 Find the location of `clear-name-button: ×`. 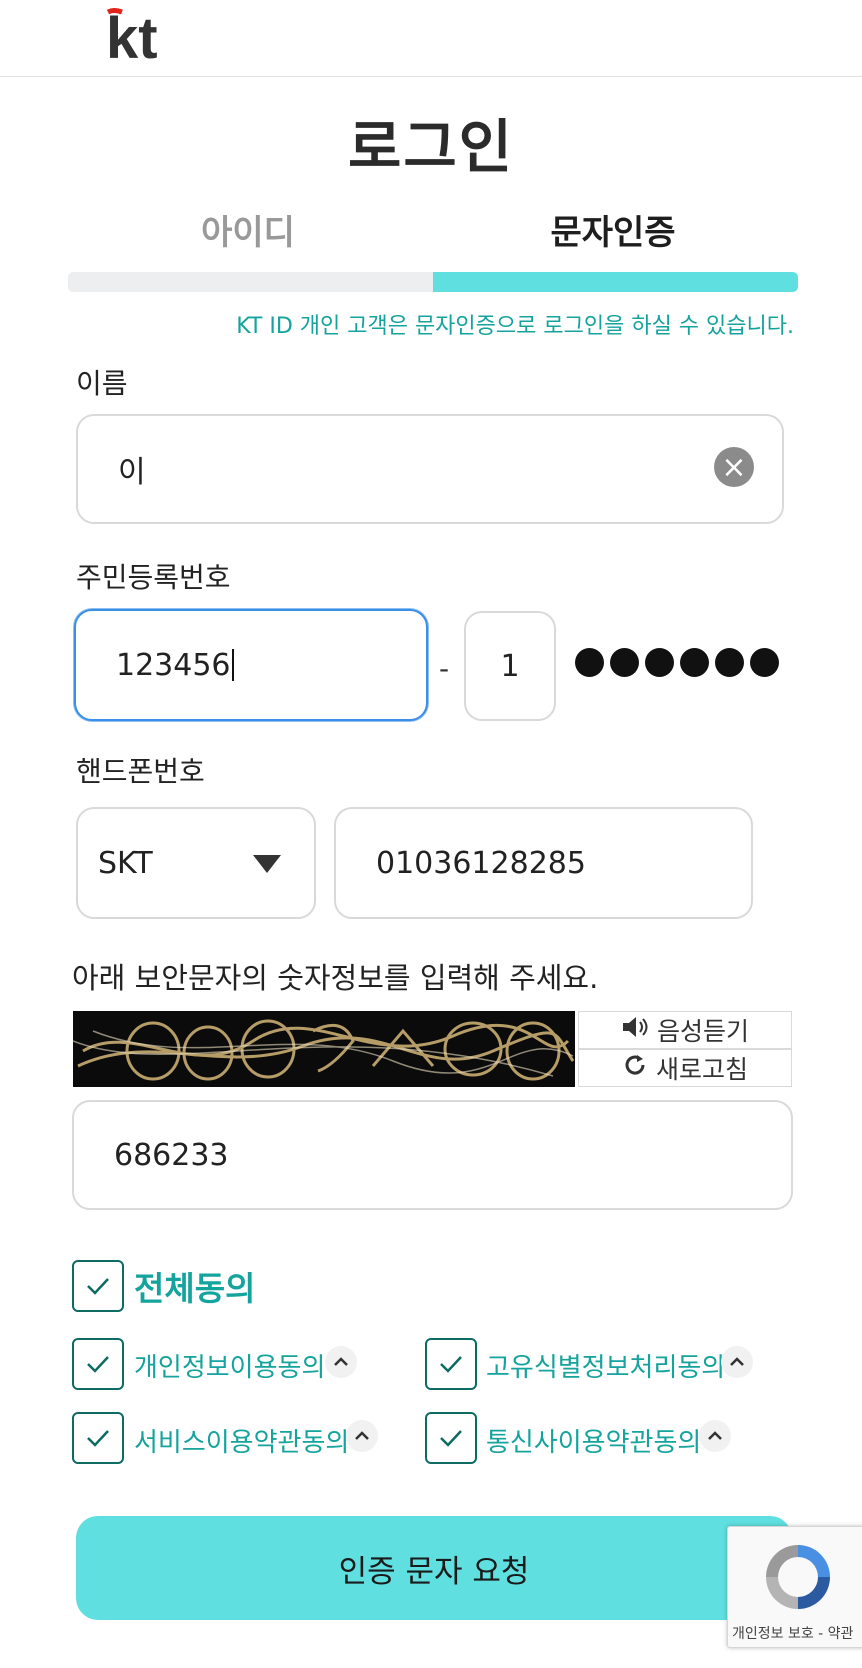

clear-name-button: × is located at coordinates (734, 467).